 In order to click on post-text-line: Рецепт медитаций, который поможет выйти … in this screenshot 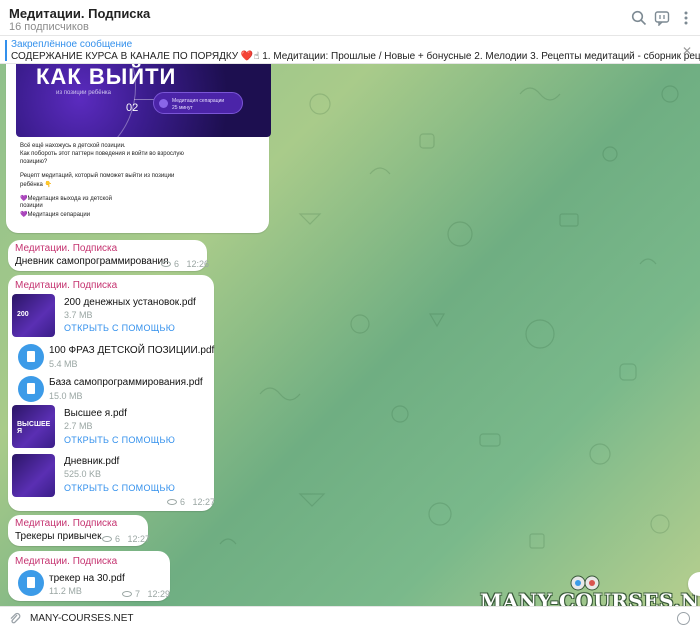, I will do `click(97, 176)`.